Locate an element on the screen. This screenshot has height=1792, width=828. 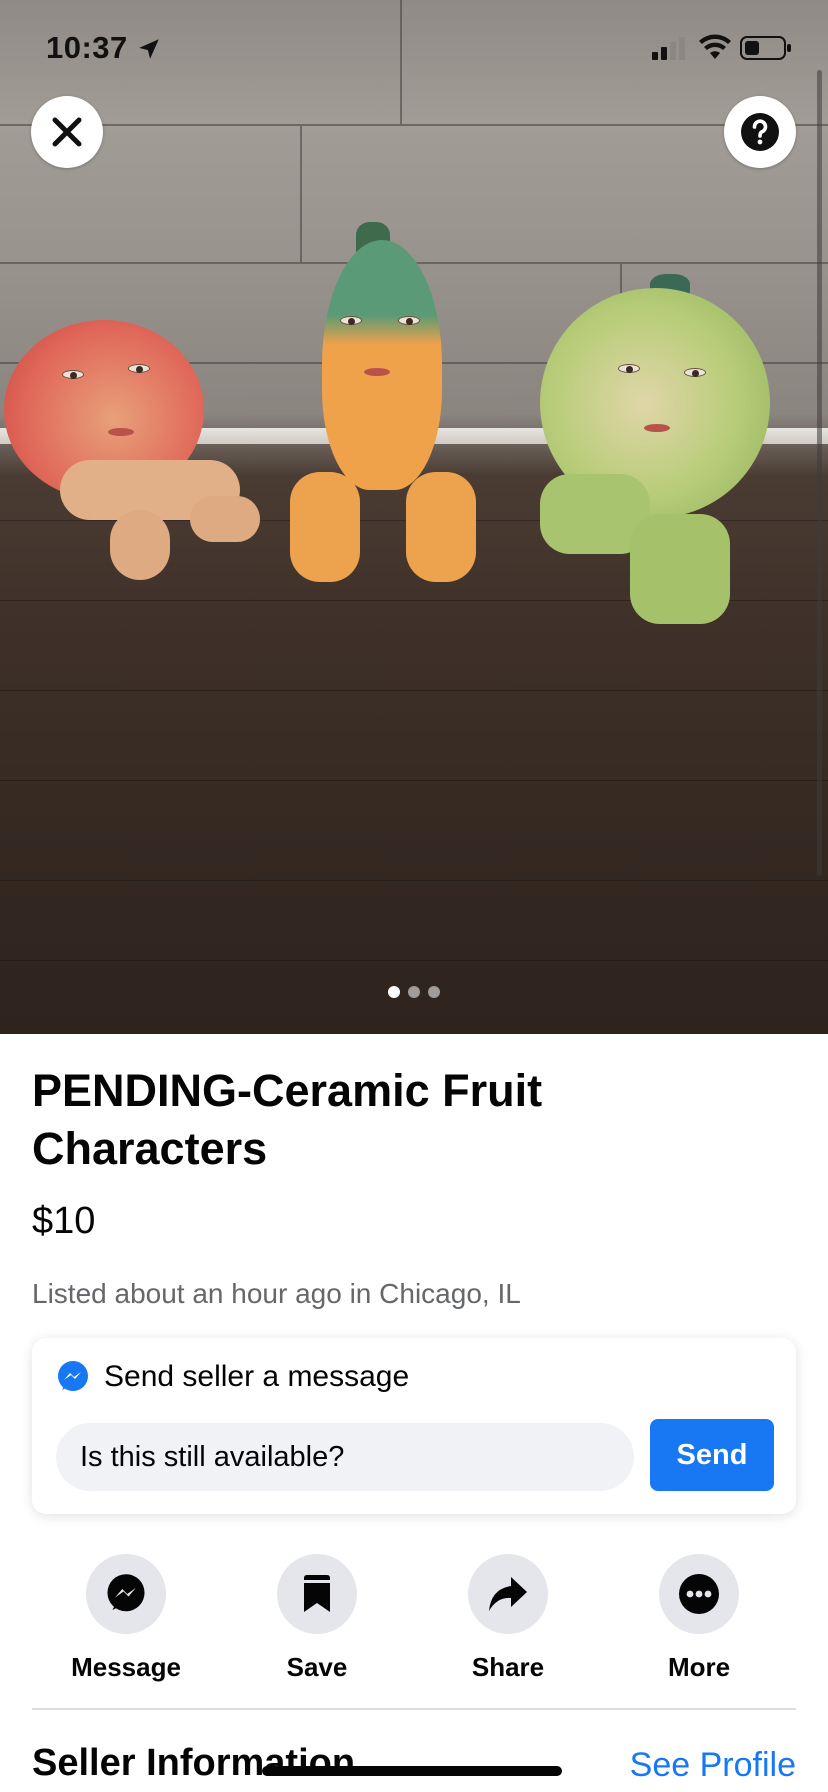
more-dots-icon is located at coordinates (699, 1594).